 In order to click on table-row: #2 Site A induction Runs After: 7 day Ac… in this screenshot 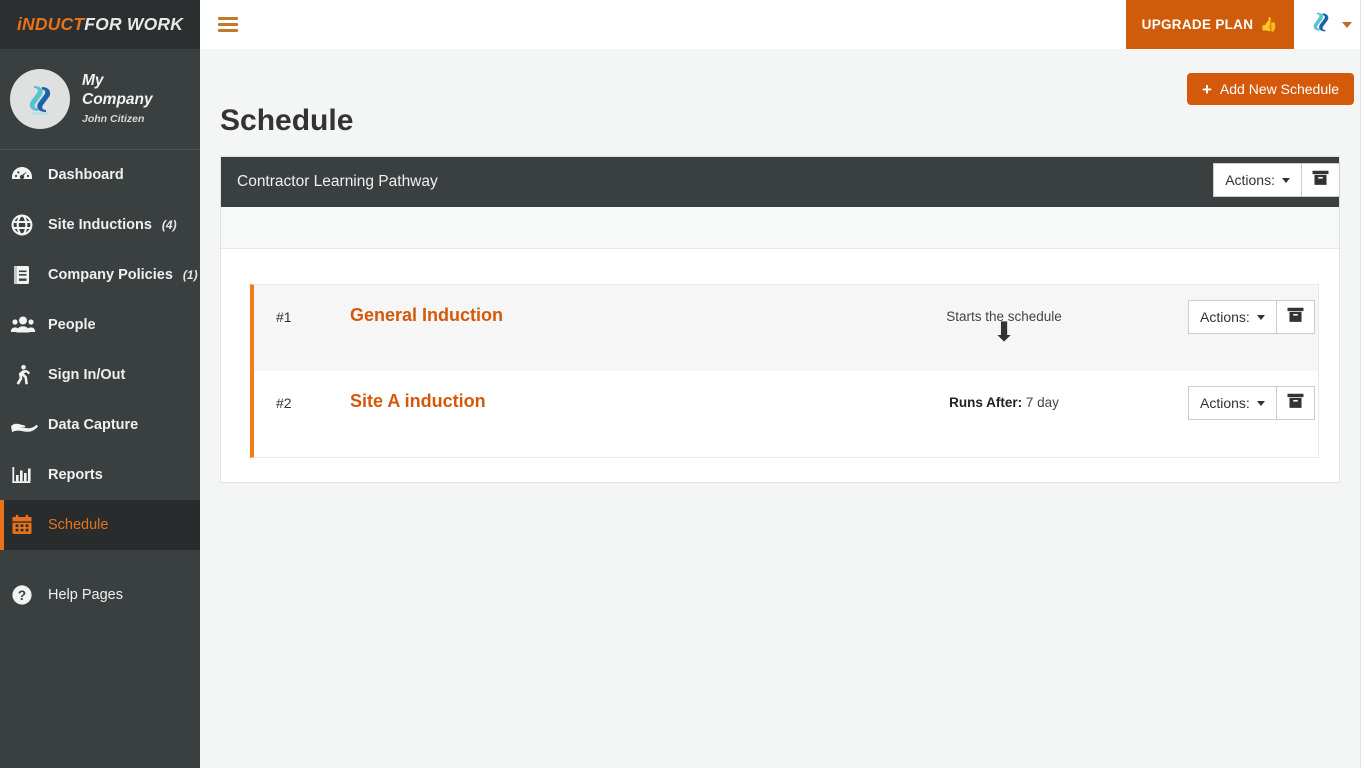, I will do `click(786, 414)`.